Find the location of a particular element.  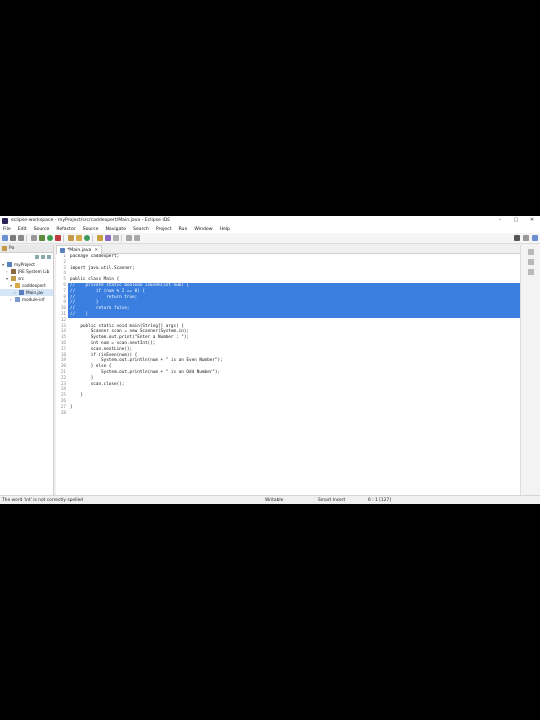

tree-item-main-java: › Main.jav is located at coordinates (26, 292).